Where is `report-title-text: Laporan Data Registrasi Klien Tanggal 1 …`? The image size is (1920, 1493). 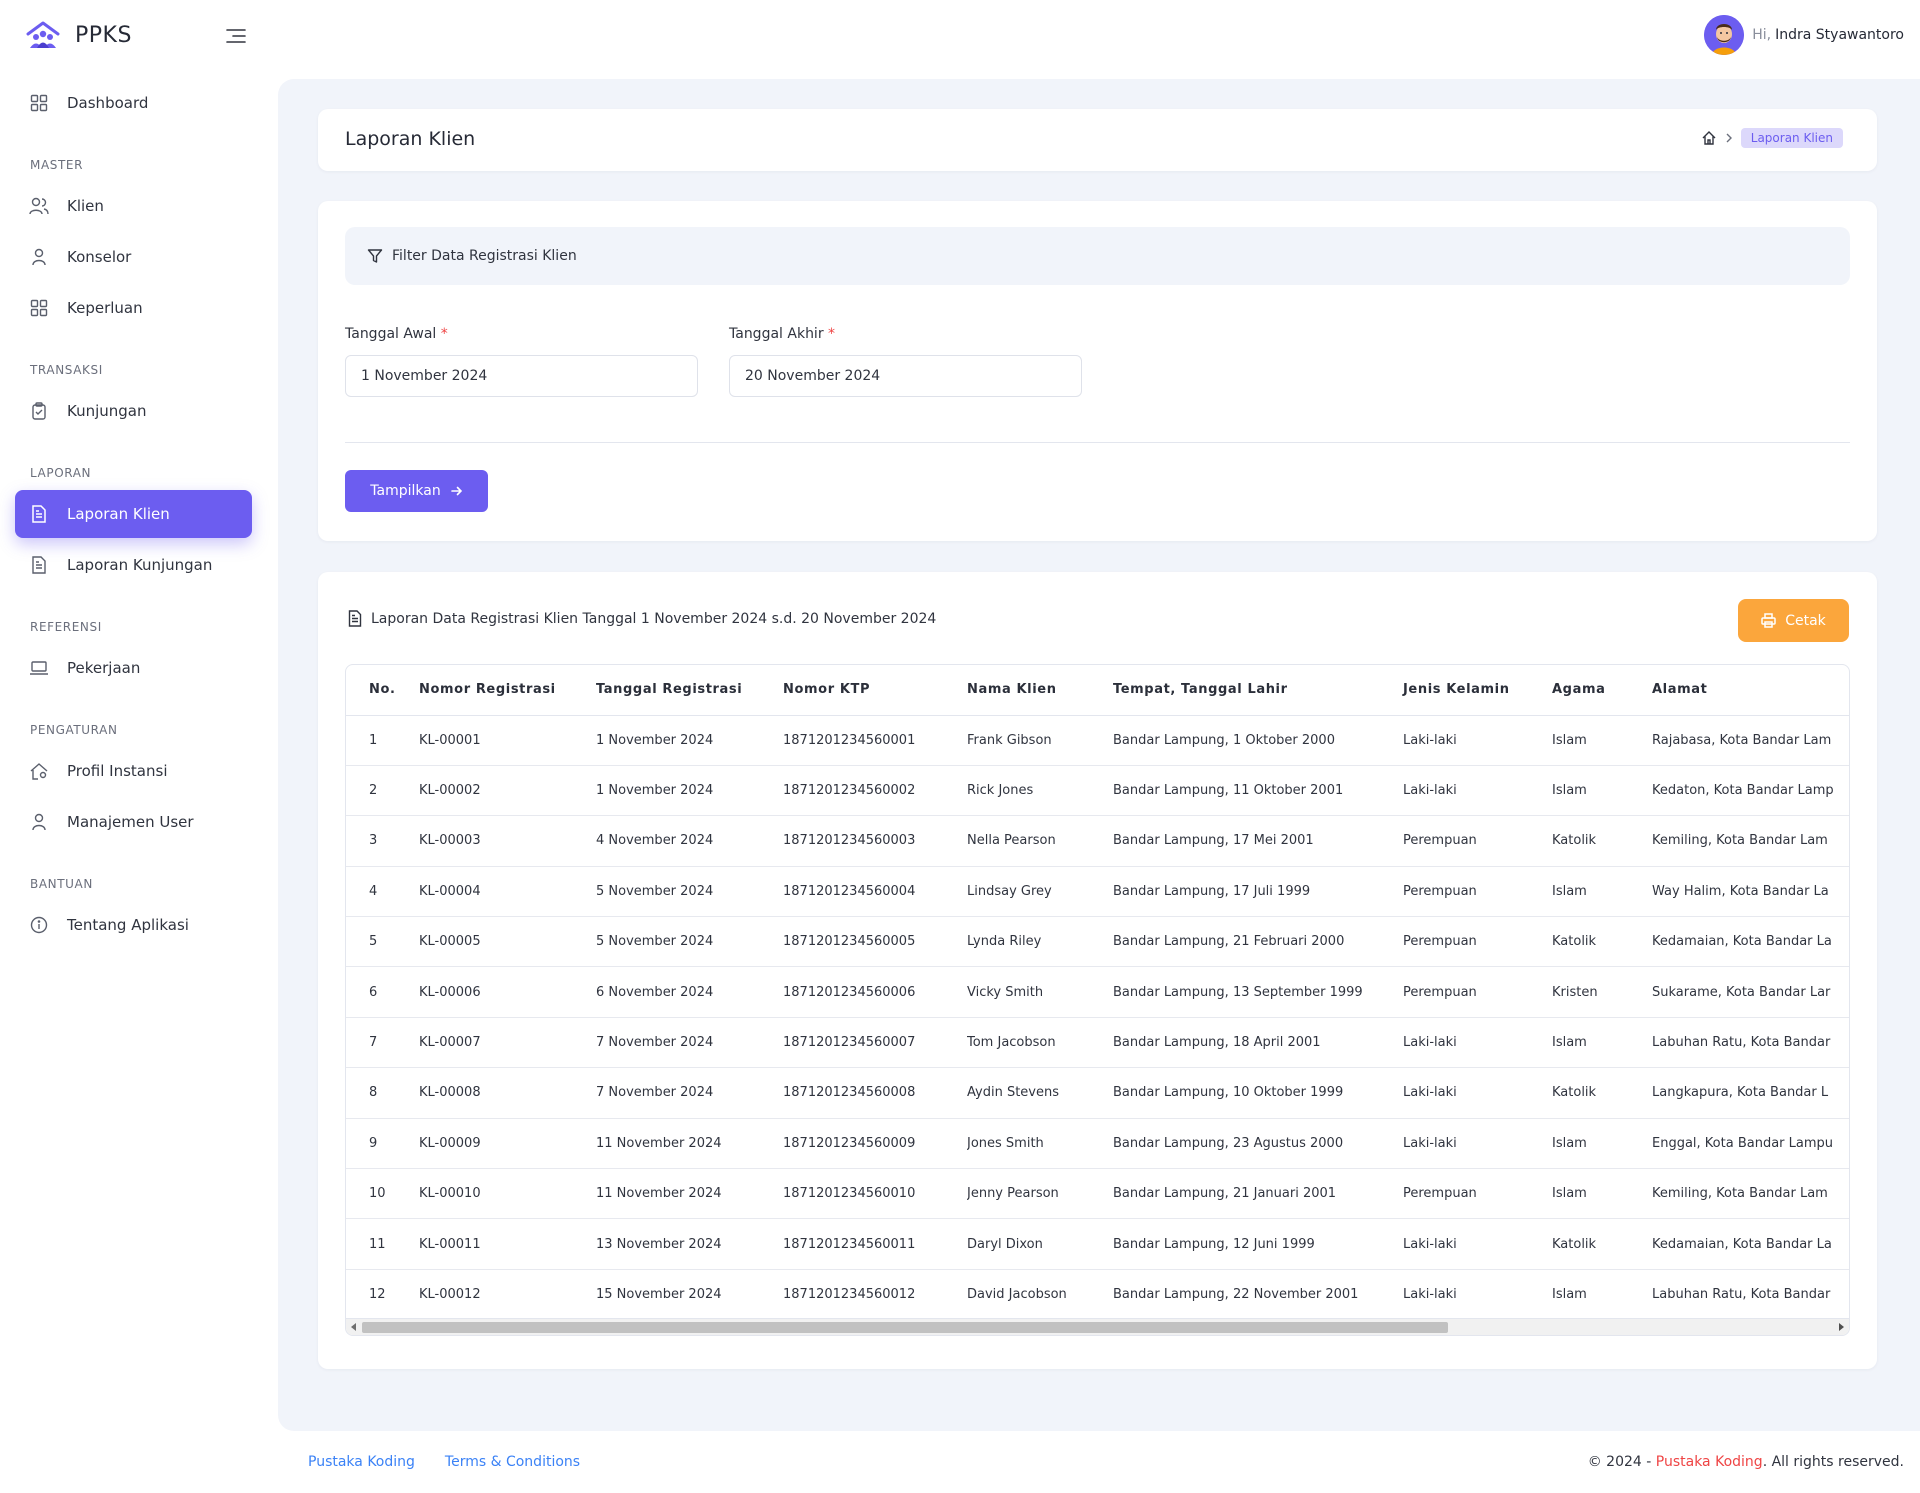 report-title-text: Laporan Data Registrasi Klien Tanggal 1 … is located at coordinates (654, 618).